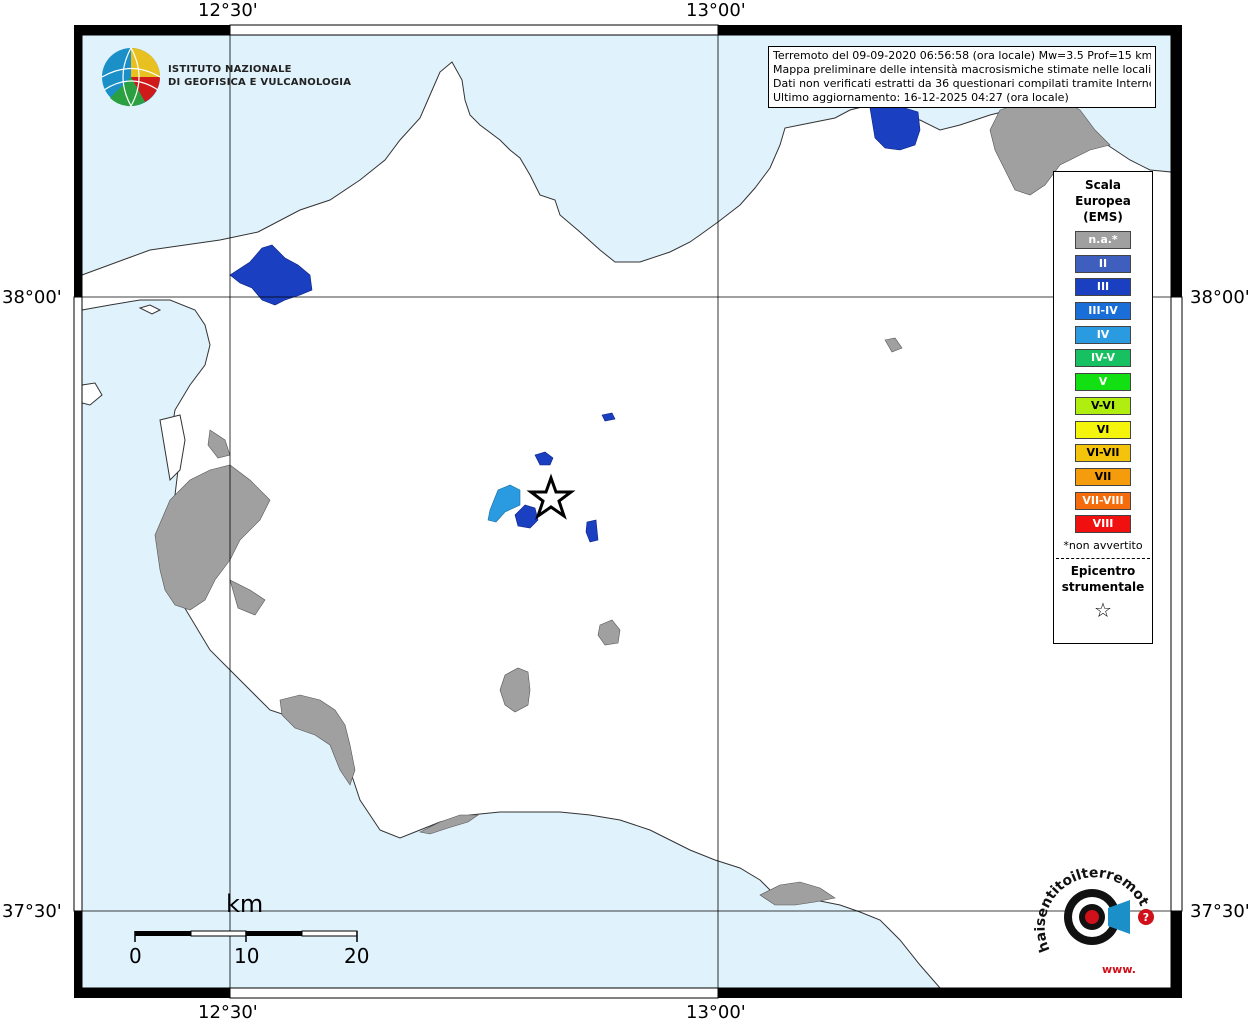 This screenshot has height=1024, width=1255. What do you see at coordinates (1119, 969) in the screenshot?
I see `watermark-url: www.` at bounding box center [1119, 969].